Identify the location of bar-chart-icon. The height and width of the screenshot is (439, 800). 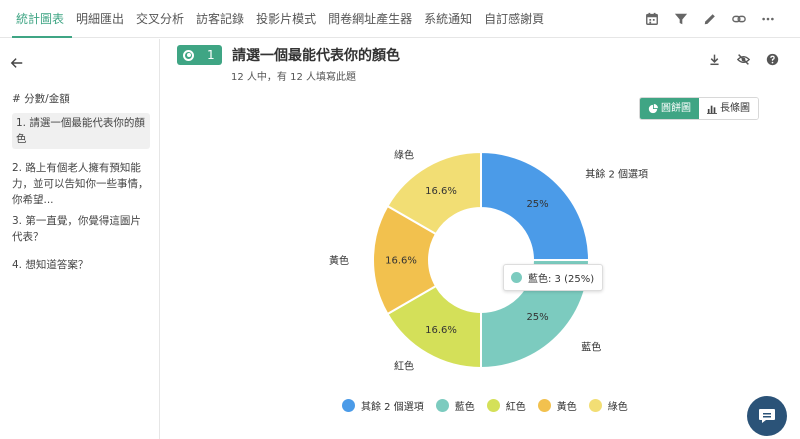
(712, 109).